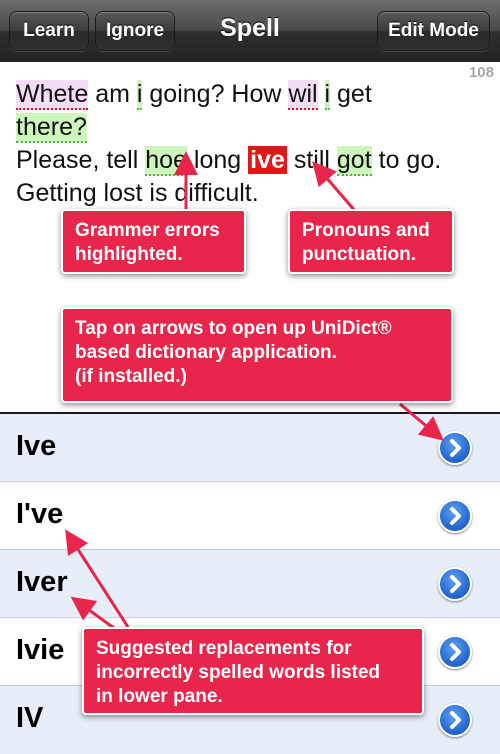 This screenshot has width=500, height=754. What do you see at coordinates (52, 95) in the screenshot?
I see `spelling-error-word: Whete` at bounding box center [52, 95].